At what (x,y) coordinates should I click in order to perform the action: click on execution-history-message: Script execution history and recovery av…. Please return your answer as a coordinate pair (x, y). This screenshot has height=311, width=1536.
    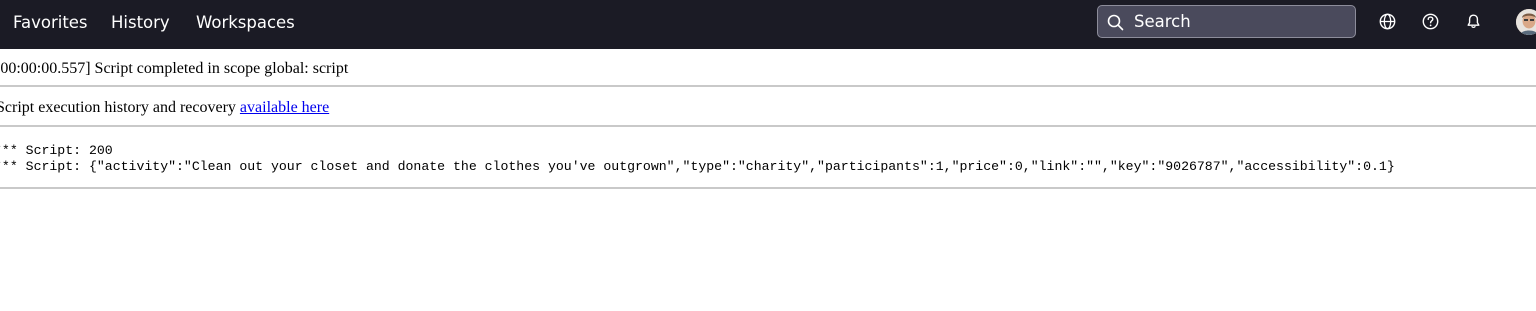
    Looking at the image, I should click on (164, 108).